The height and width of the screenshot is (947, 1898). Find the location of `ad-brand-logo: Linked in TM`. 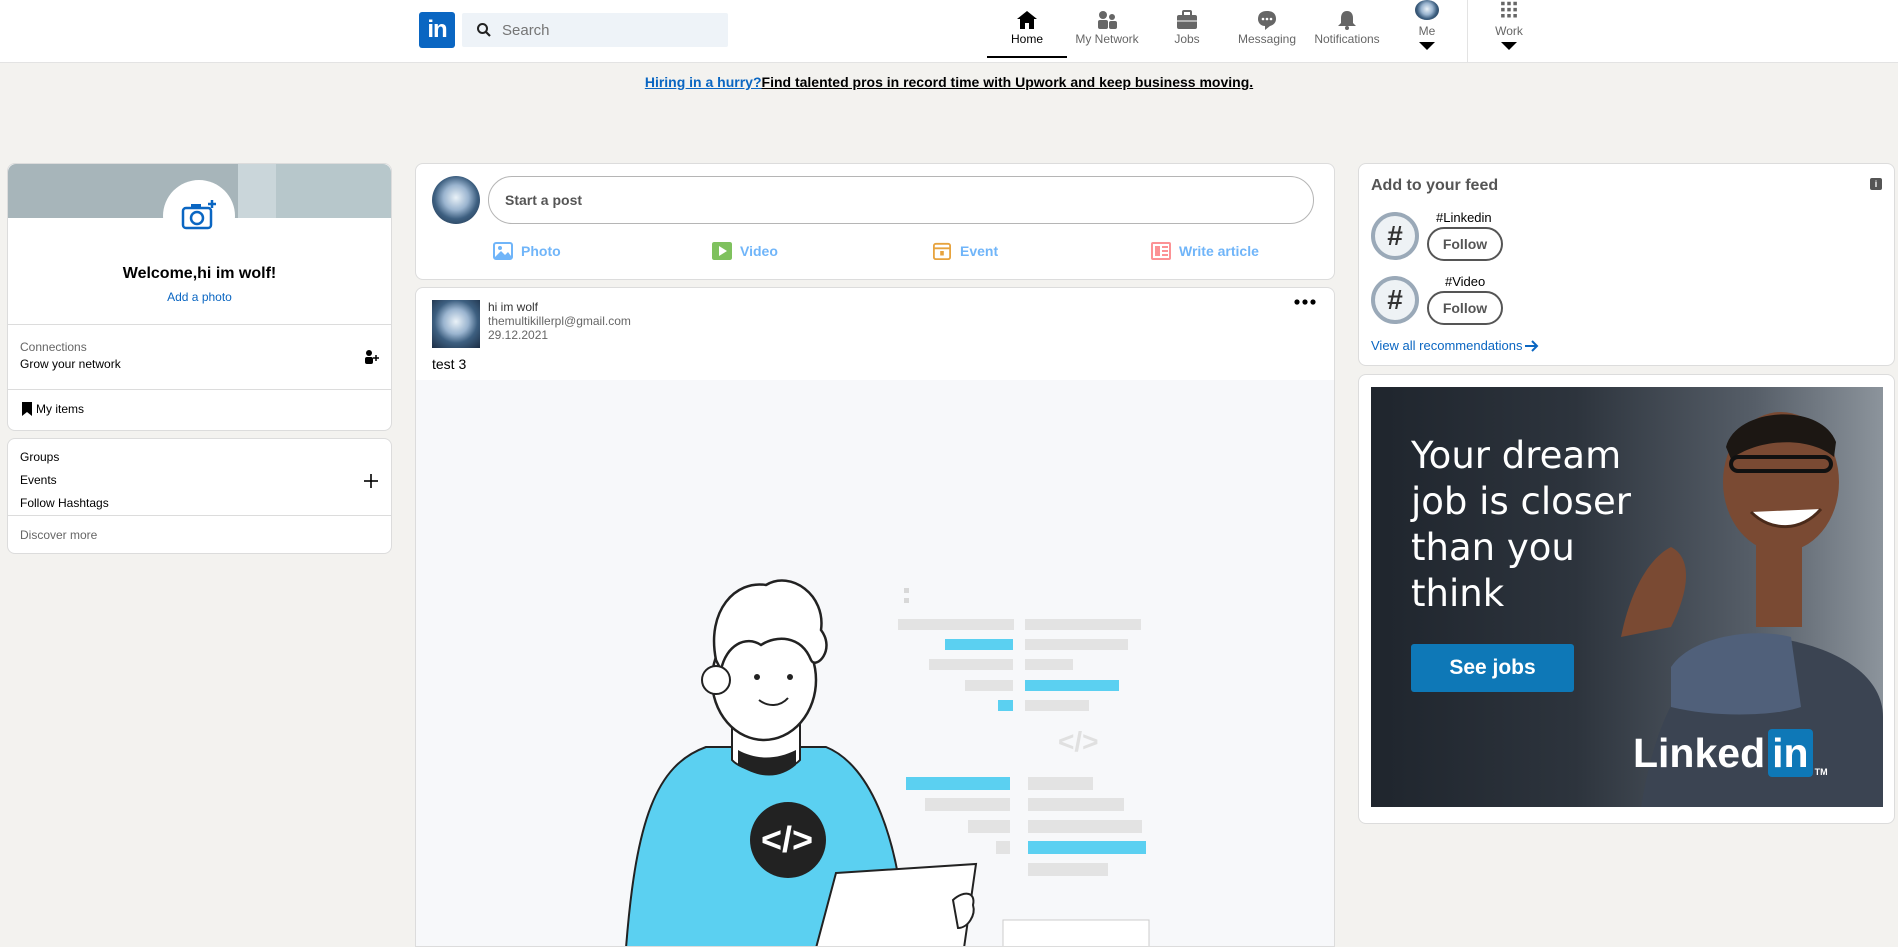

ad-brand-logo: Linked in TM is located at coordinates (1730, 753).